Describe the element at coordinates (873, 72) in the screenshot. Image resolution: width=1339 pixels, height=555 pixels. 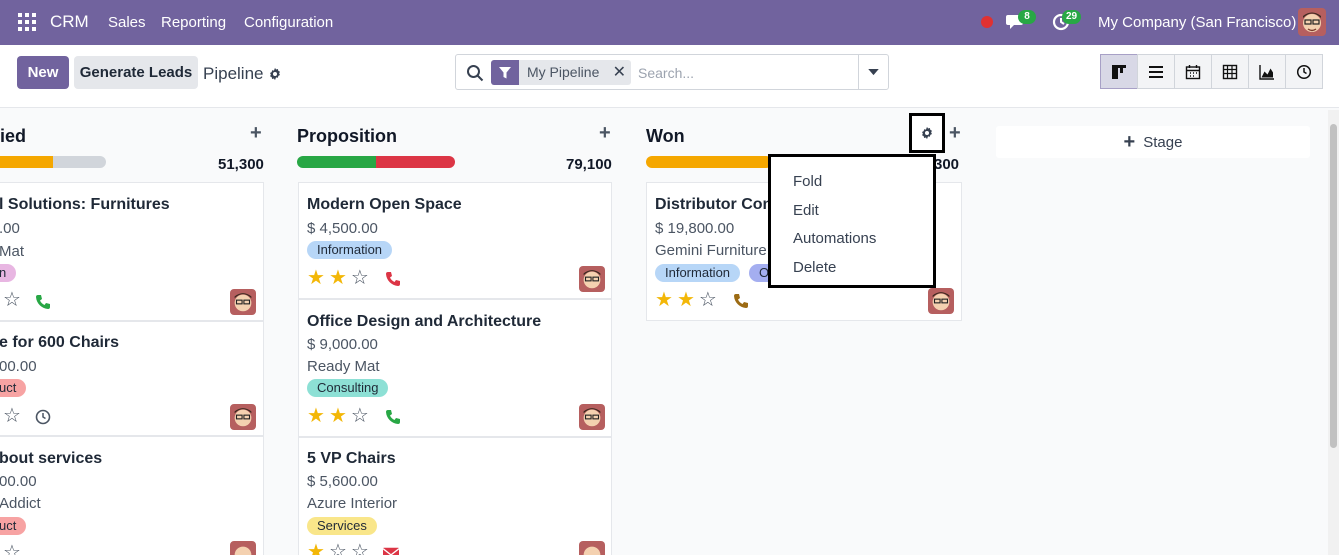
I see `search-options-toggle` at that location.